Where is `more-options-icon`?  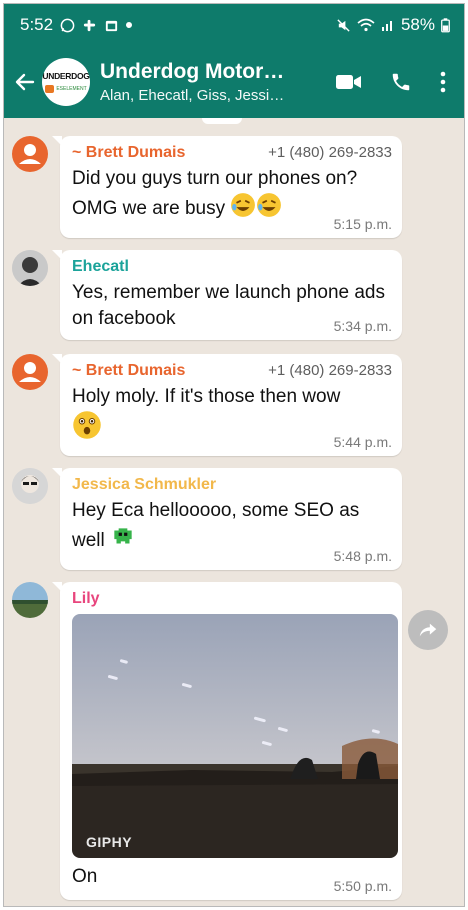
more-options-icon is located at coordinates (443, 82).